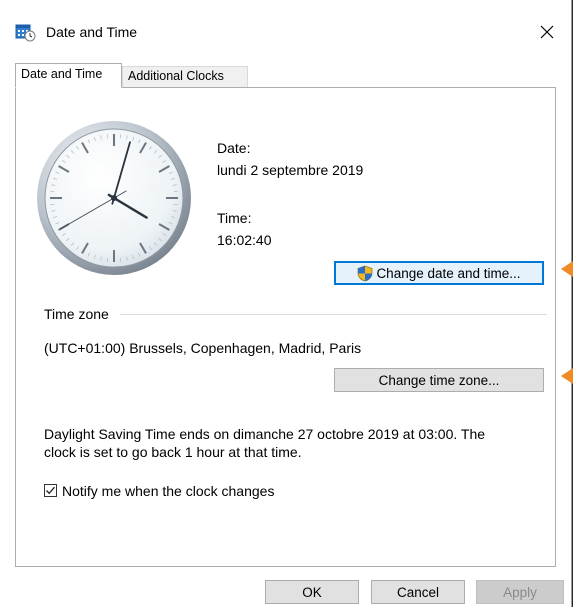 The height and width of the screenshot is (607, 573). I want to click on ok-button: OK, so click(312, 592).